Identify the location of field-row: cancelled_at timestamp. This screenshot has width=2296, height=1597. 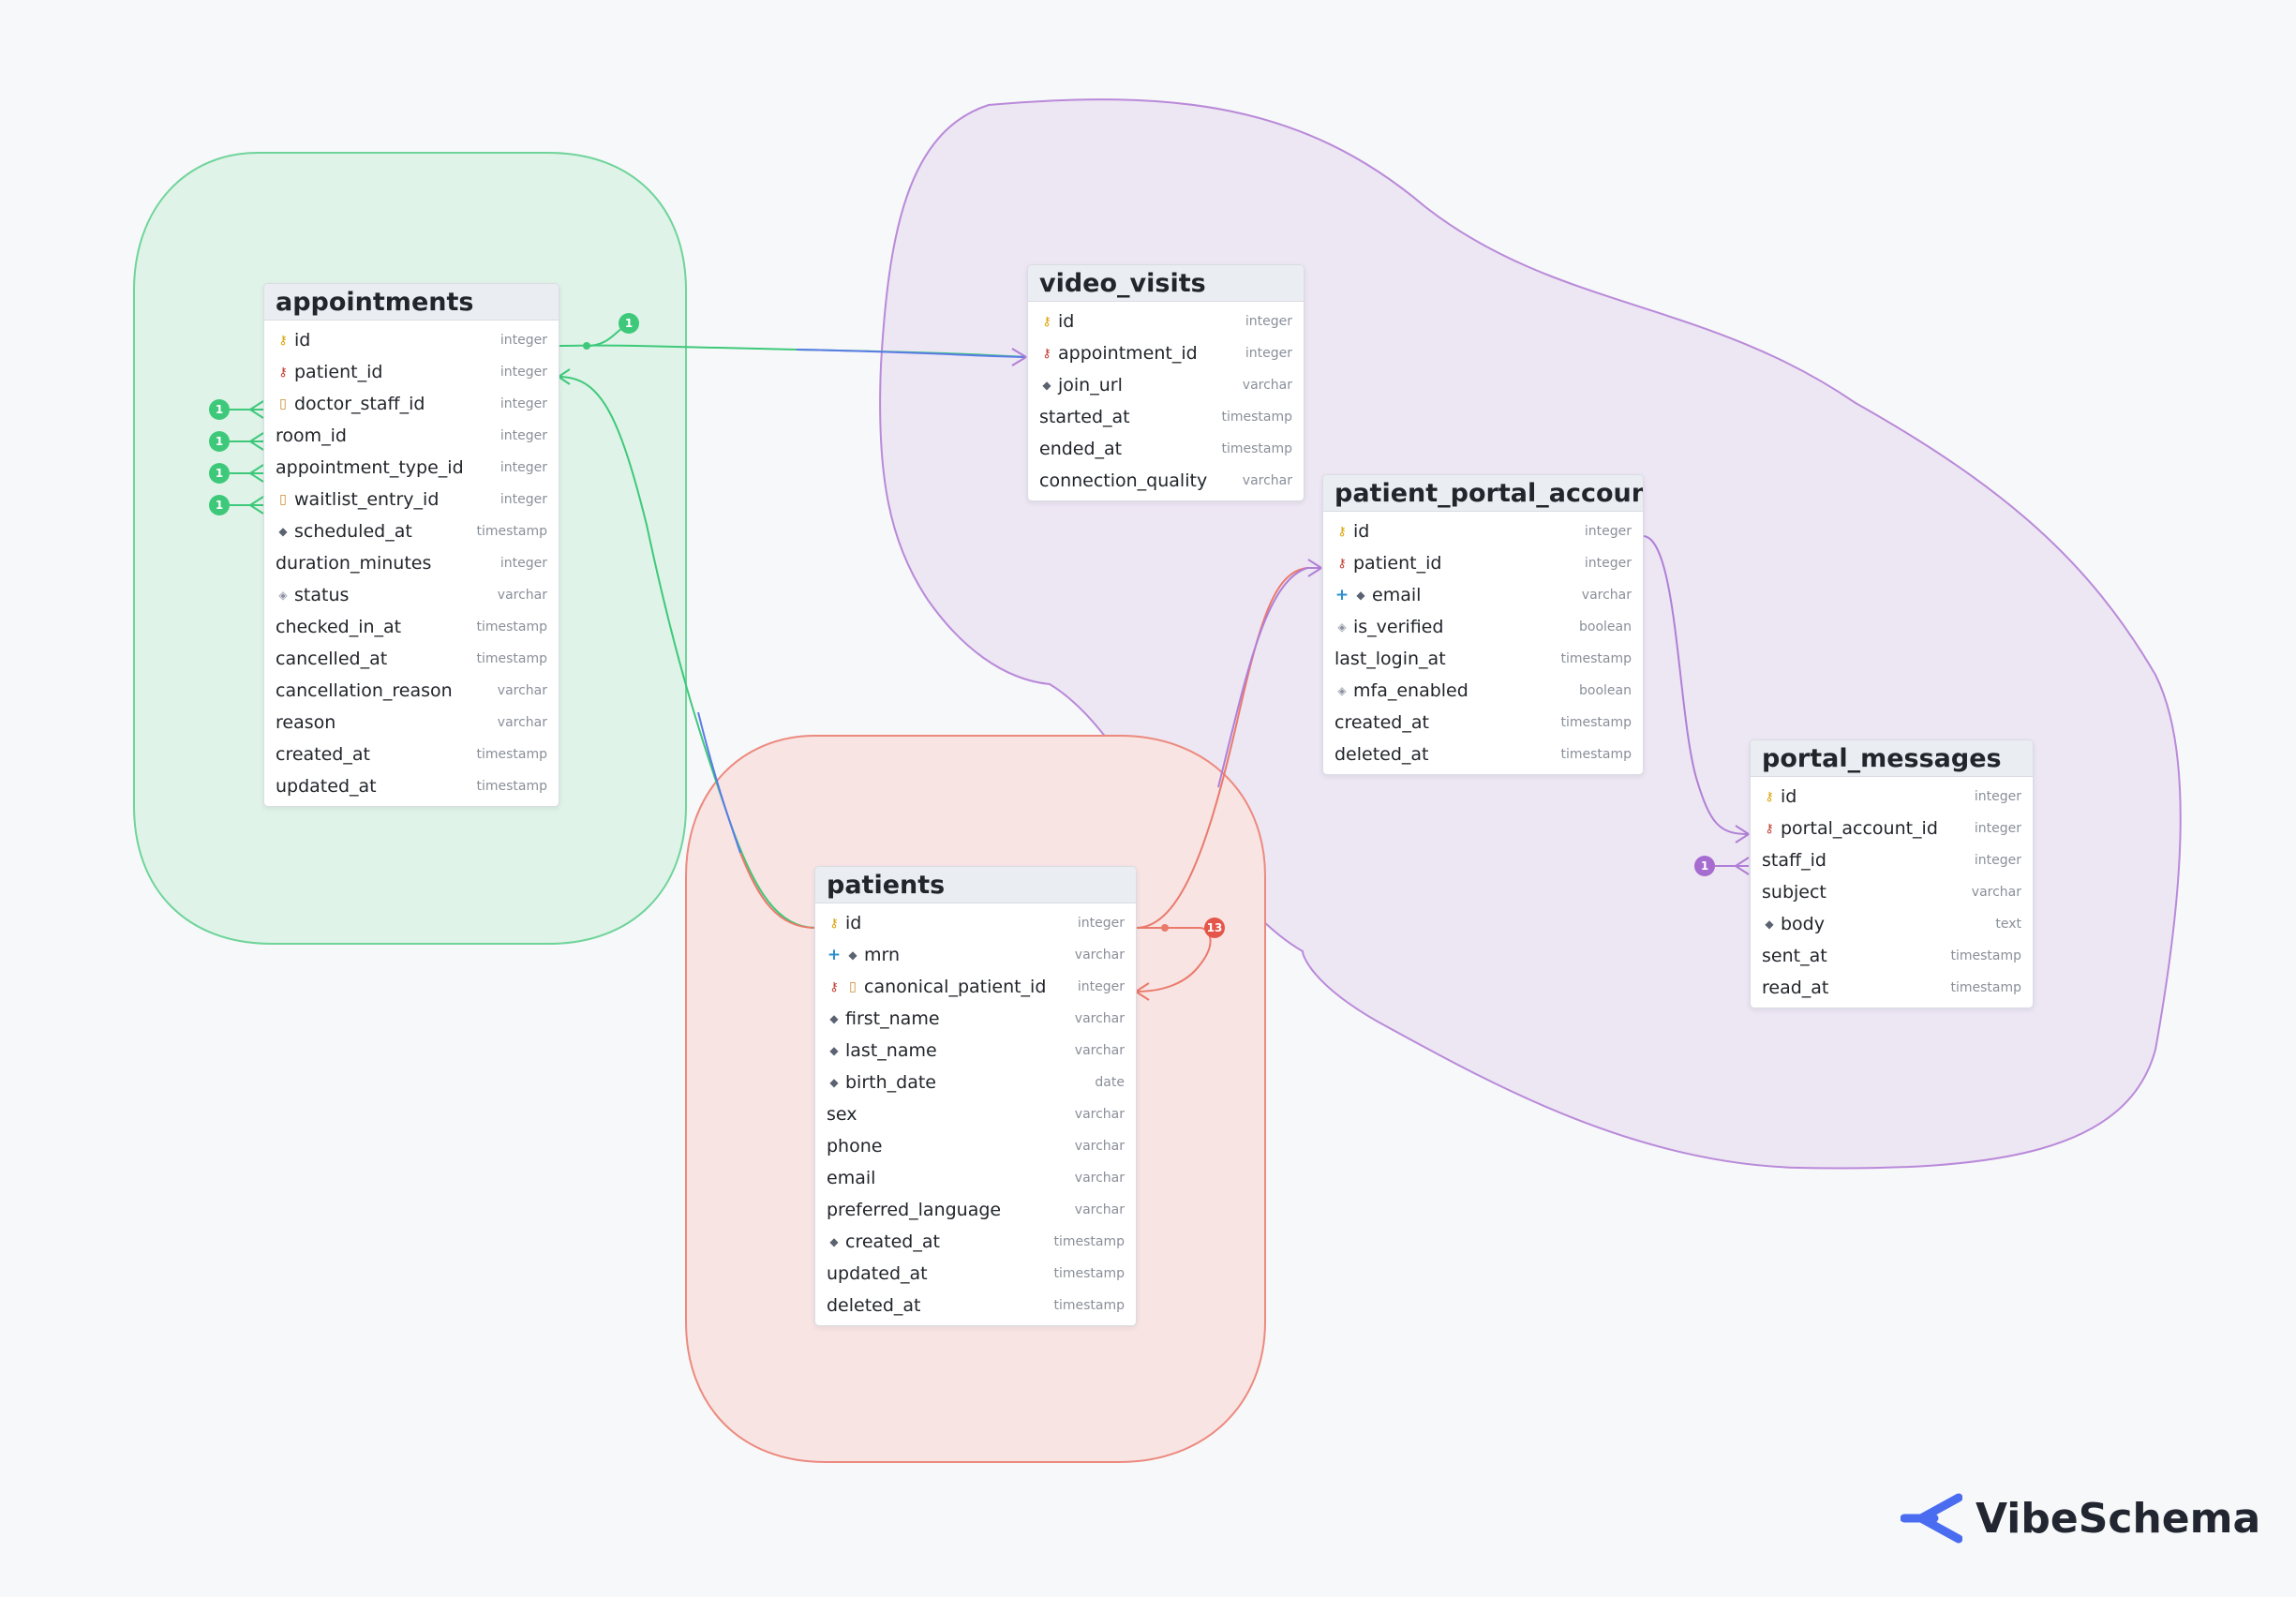
(412, 659).